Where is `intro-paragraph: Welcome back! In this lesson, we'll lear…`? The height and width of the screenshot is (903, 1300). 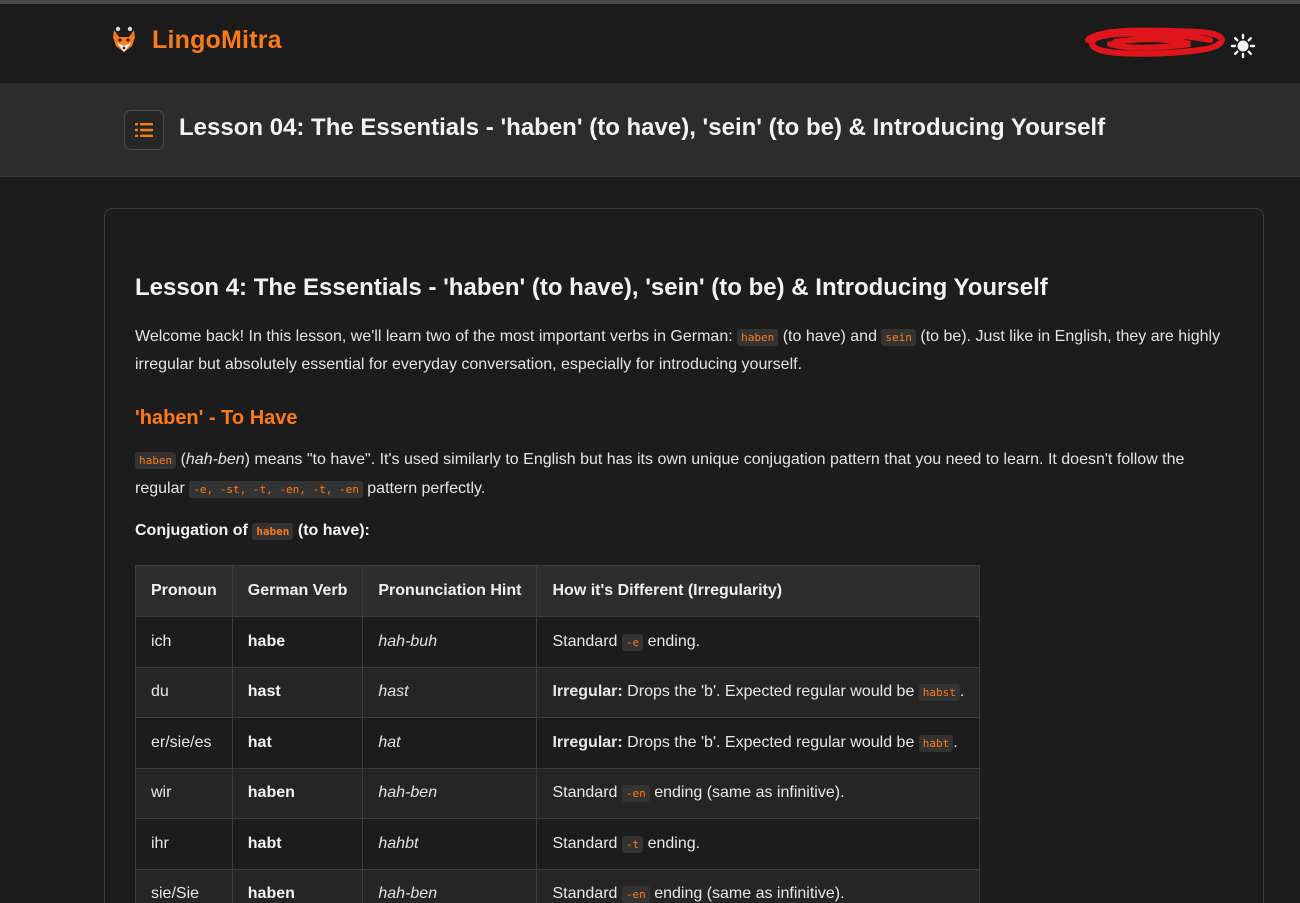 intro-paragraph: Welcome back! In this lesson, we'll lear… is located at coordinates (685, 350).